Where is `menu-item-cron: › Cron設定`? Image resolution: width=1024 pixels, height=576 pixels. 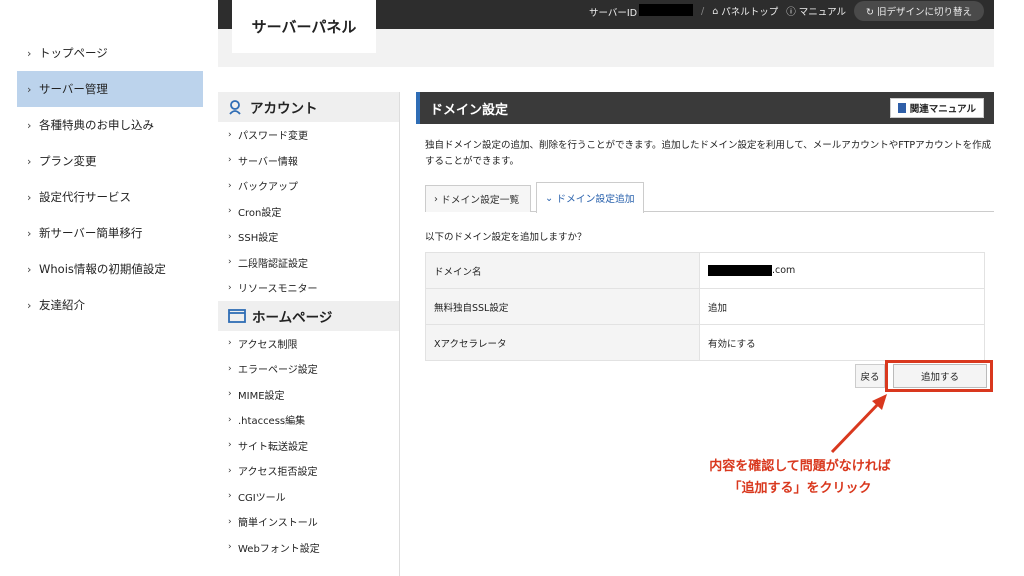
menu-item-cron: › Cron設定 is located at coordinates (308, 212).